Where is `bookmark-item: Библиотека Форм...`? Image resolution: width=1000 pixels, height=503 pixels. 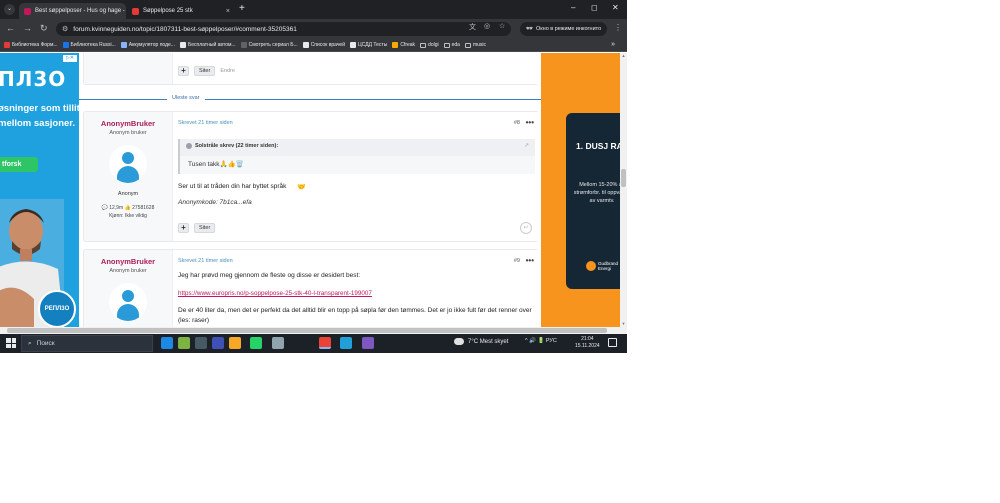 bookmark-item: Библиотека Форм... is located at coordinates (31, 45).